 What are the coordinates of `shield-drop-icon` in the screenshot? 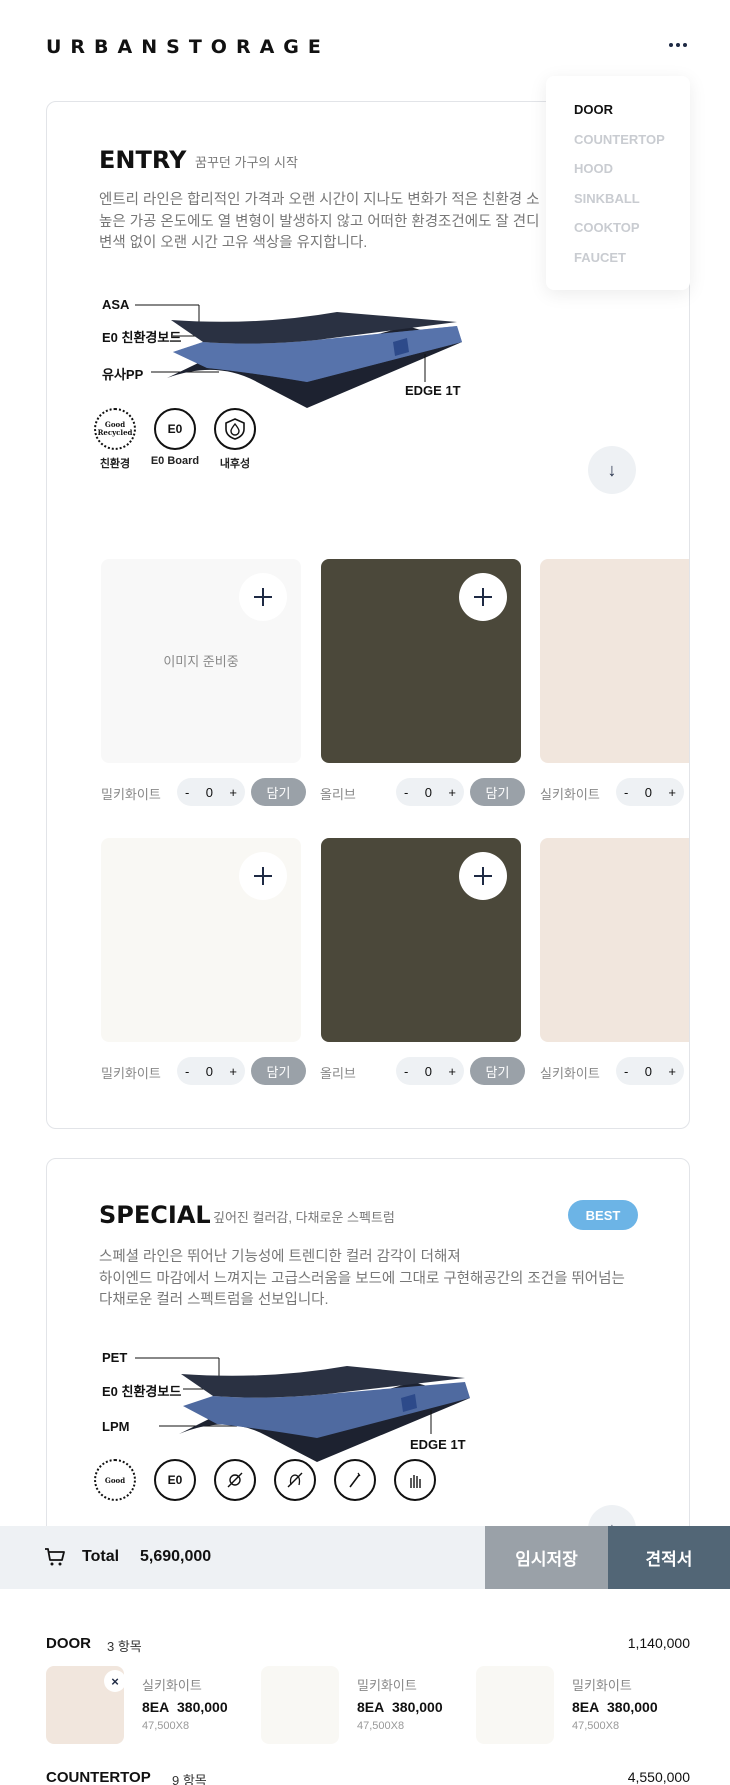 It's located at (235, 429).